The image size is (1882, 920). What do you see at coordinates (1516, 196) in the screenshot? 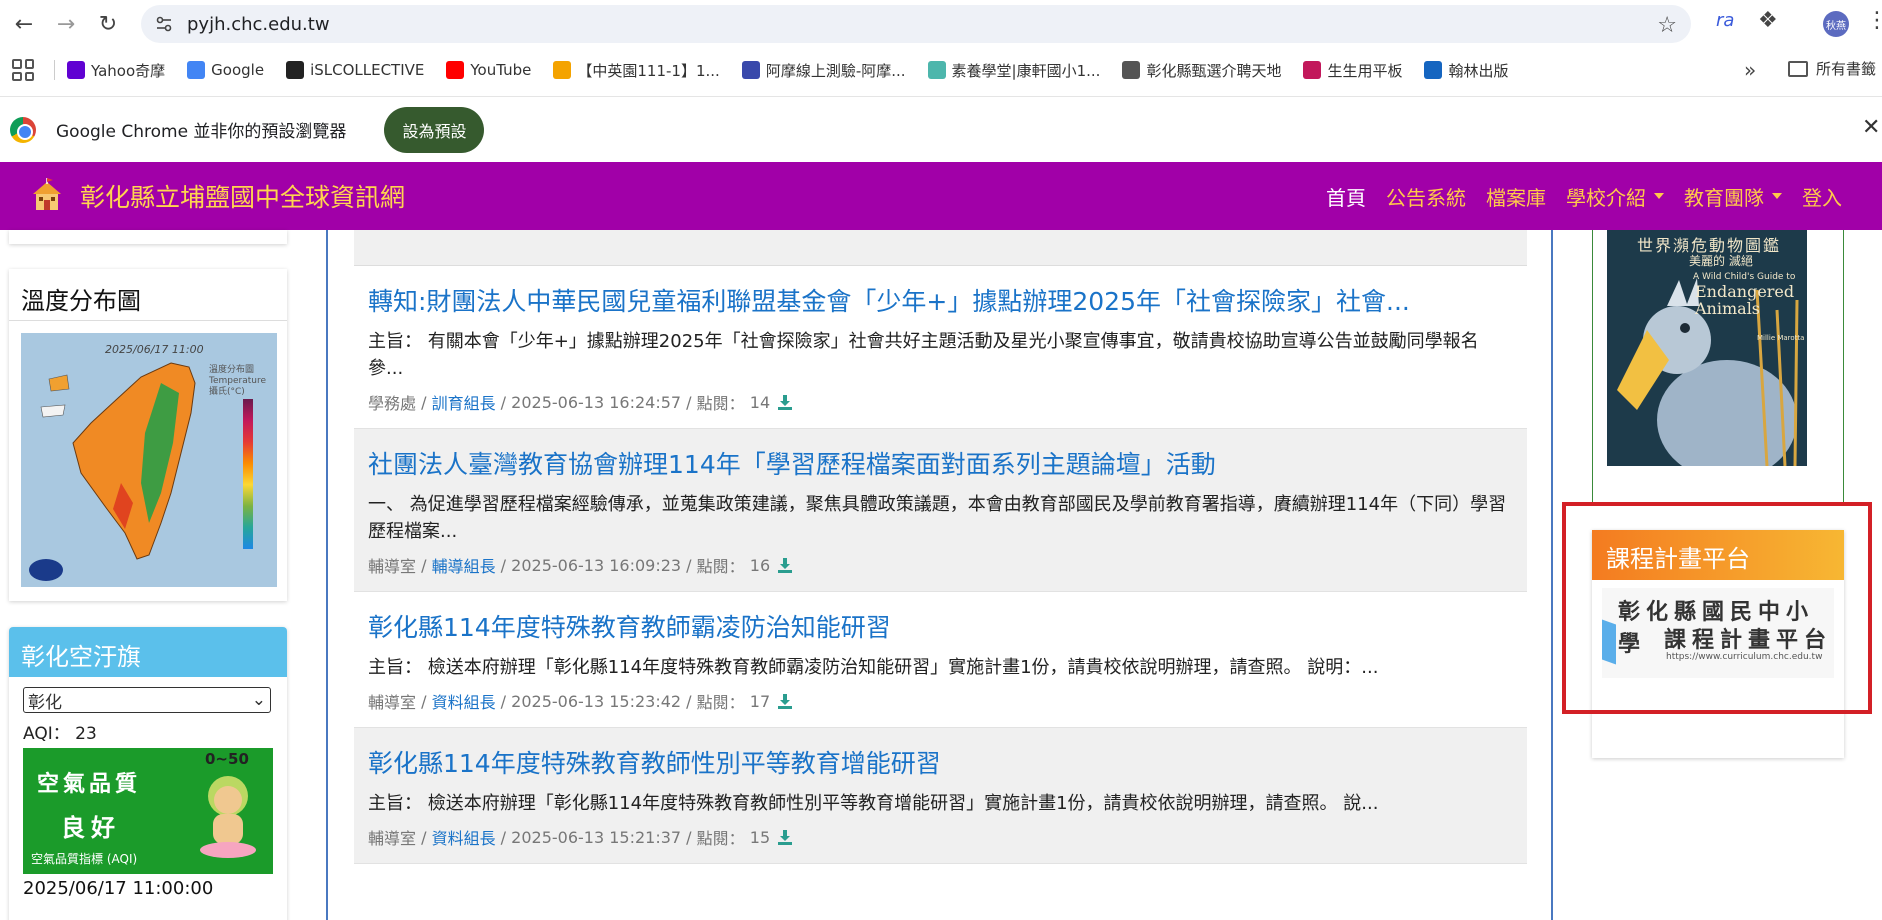
I see `nav-item: 檔案庫` at bounding box center [1516, 196].